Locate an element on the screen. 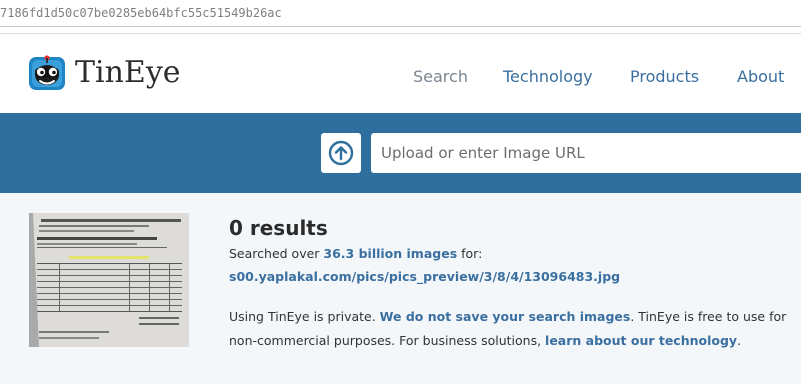 Image resolution: width=801 pixels, height=384 pixels. privacy-link: We do not save your search images is located at coordinates (505, 316).